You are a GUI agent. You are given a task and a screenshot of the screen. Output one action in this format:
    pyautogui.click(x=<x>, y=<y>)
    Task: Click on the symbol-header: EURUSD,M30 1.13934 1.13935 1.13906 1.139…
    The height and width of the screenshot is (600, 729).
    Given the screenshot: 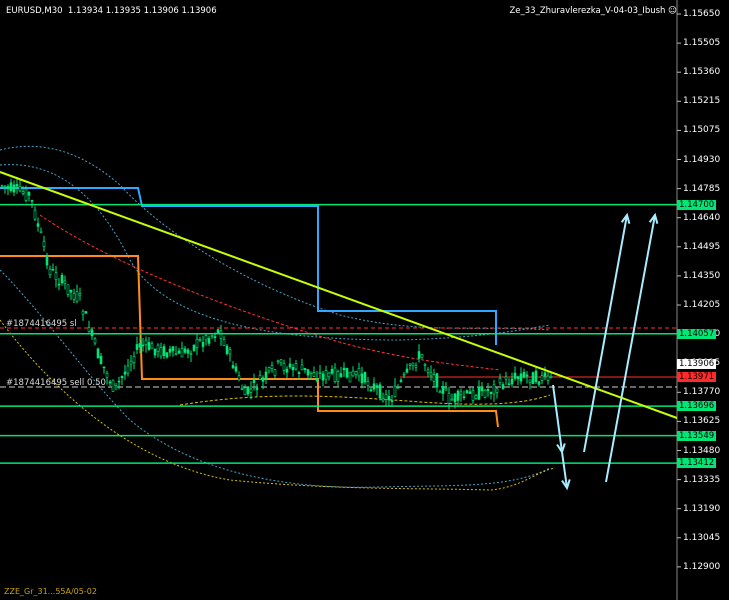 What is the action you would take?
    pyautogui.click(x=111, y=11)
    